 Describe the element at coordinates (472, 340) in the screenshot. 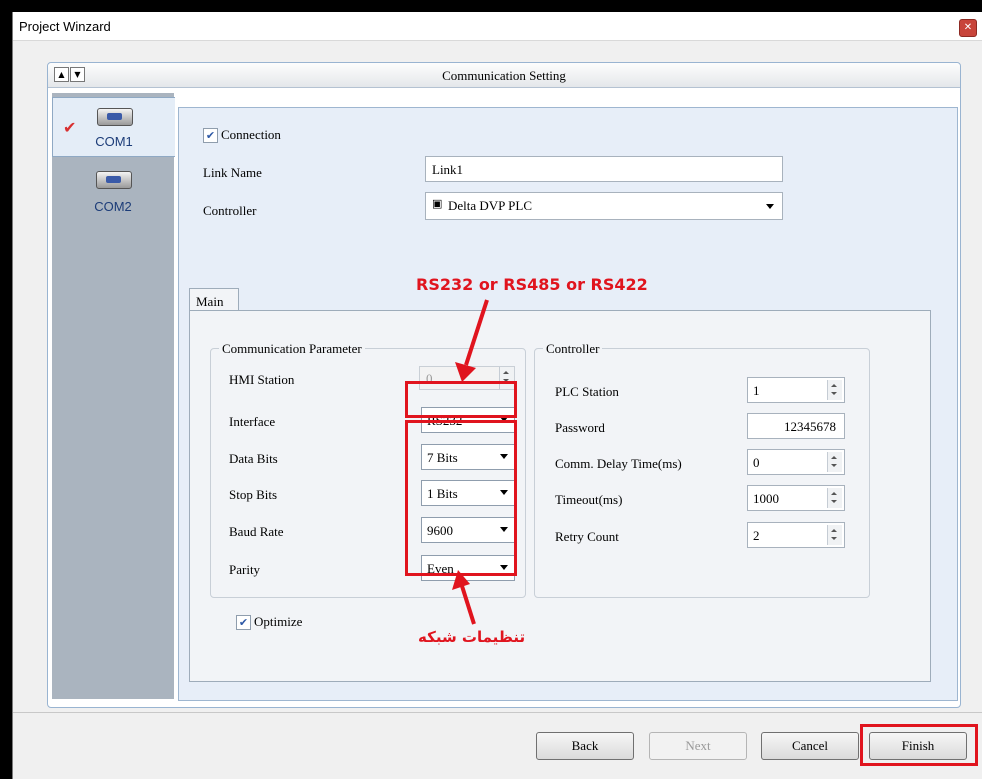

I see `arrow-to-interface-icon` at that location.